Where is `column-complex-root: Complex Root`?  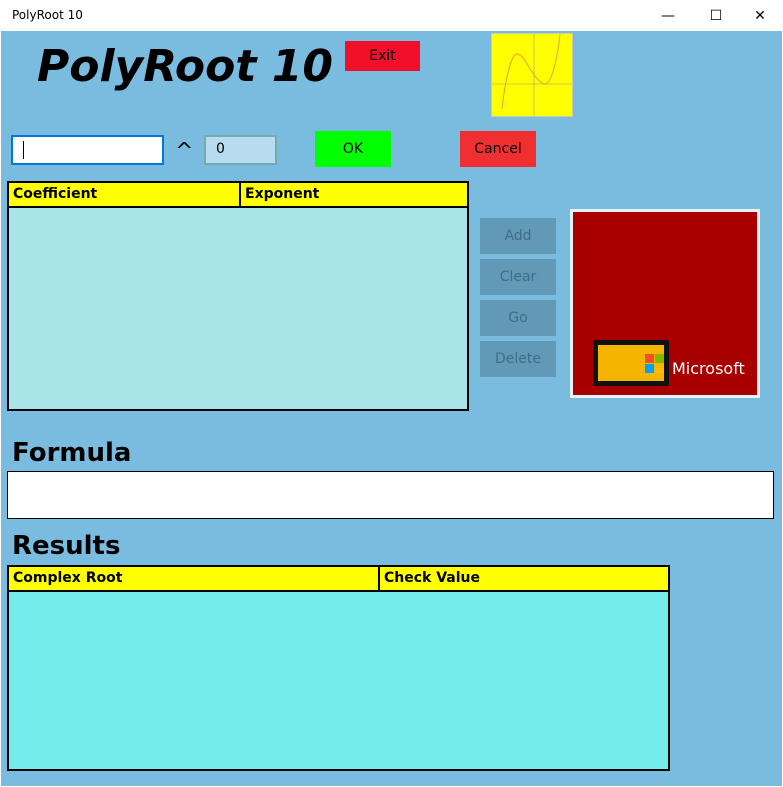
column-complex-root: Complex Root is located at coordinates (194, 578).